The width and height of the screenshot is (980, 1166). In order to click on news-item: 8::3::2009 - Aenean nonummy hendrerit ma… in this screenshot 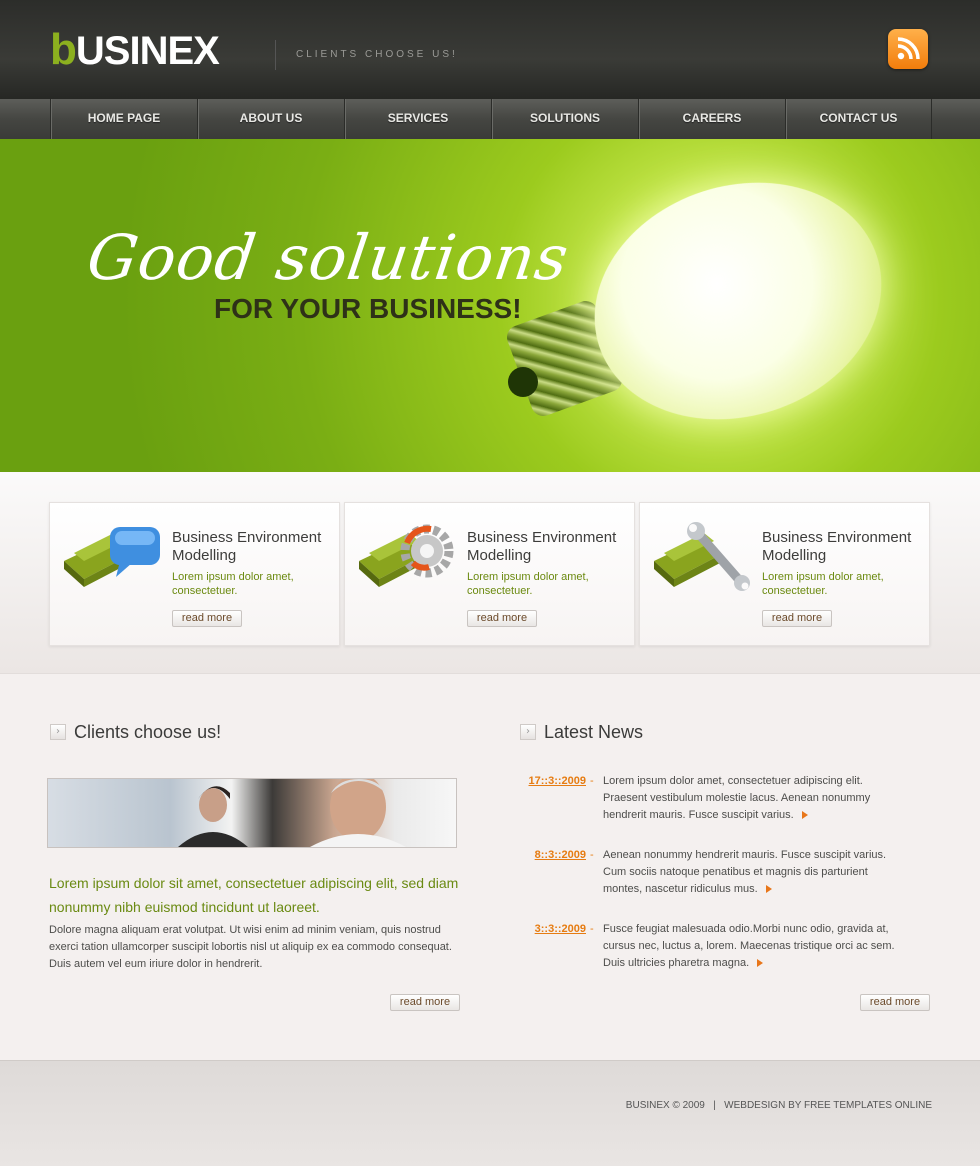, I will do `click(724, 877)`.